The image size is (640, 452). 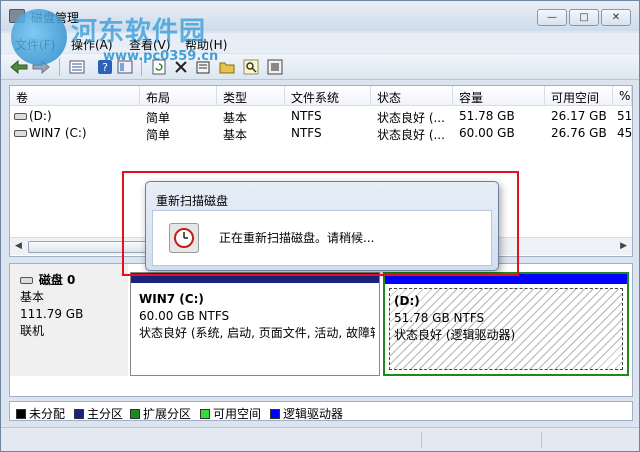 What do you see at coordinates (257, 333) in the screenshot?
I see `partition-status: 状态良好 (系统, 启动, 页面文件, 活动, 故障转` at bounding box center [257, 333].